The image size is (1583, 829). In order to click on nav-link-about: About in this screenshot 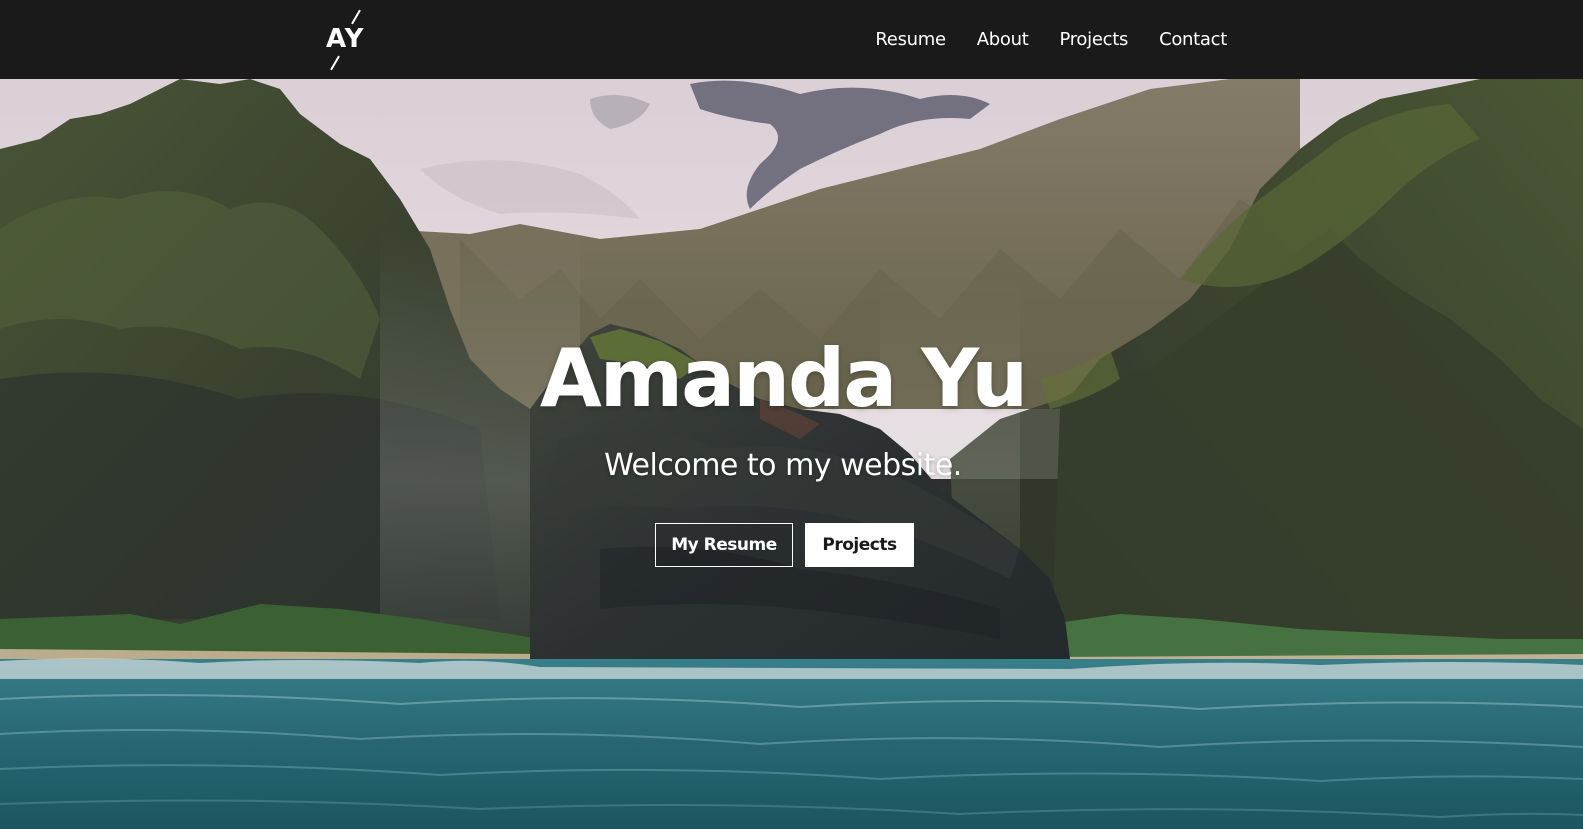, I will do `click(1003, 39)`.